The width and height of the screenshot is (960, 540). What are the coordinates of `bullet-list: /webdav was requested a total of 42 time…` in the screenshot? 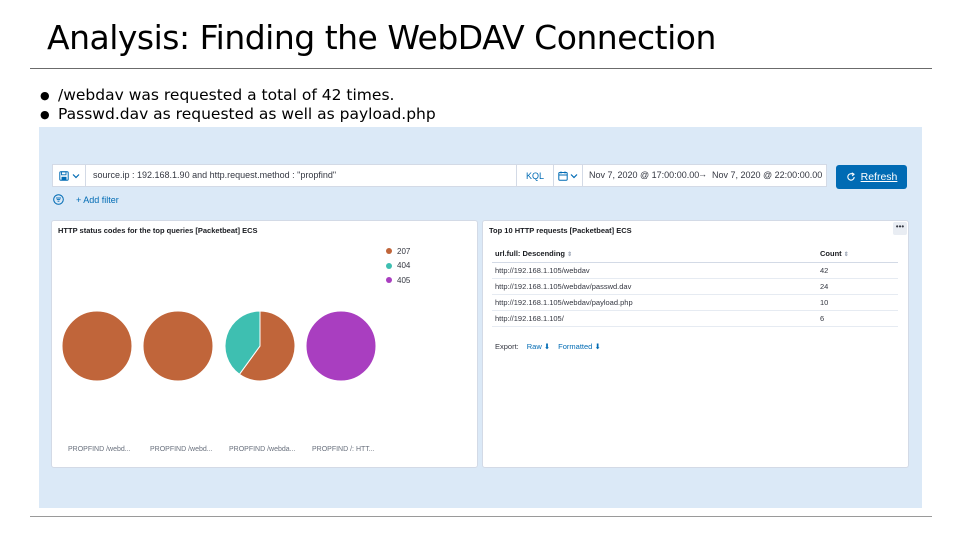 It's located at (238, 105).